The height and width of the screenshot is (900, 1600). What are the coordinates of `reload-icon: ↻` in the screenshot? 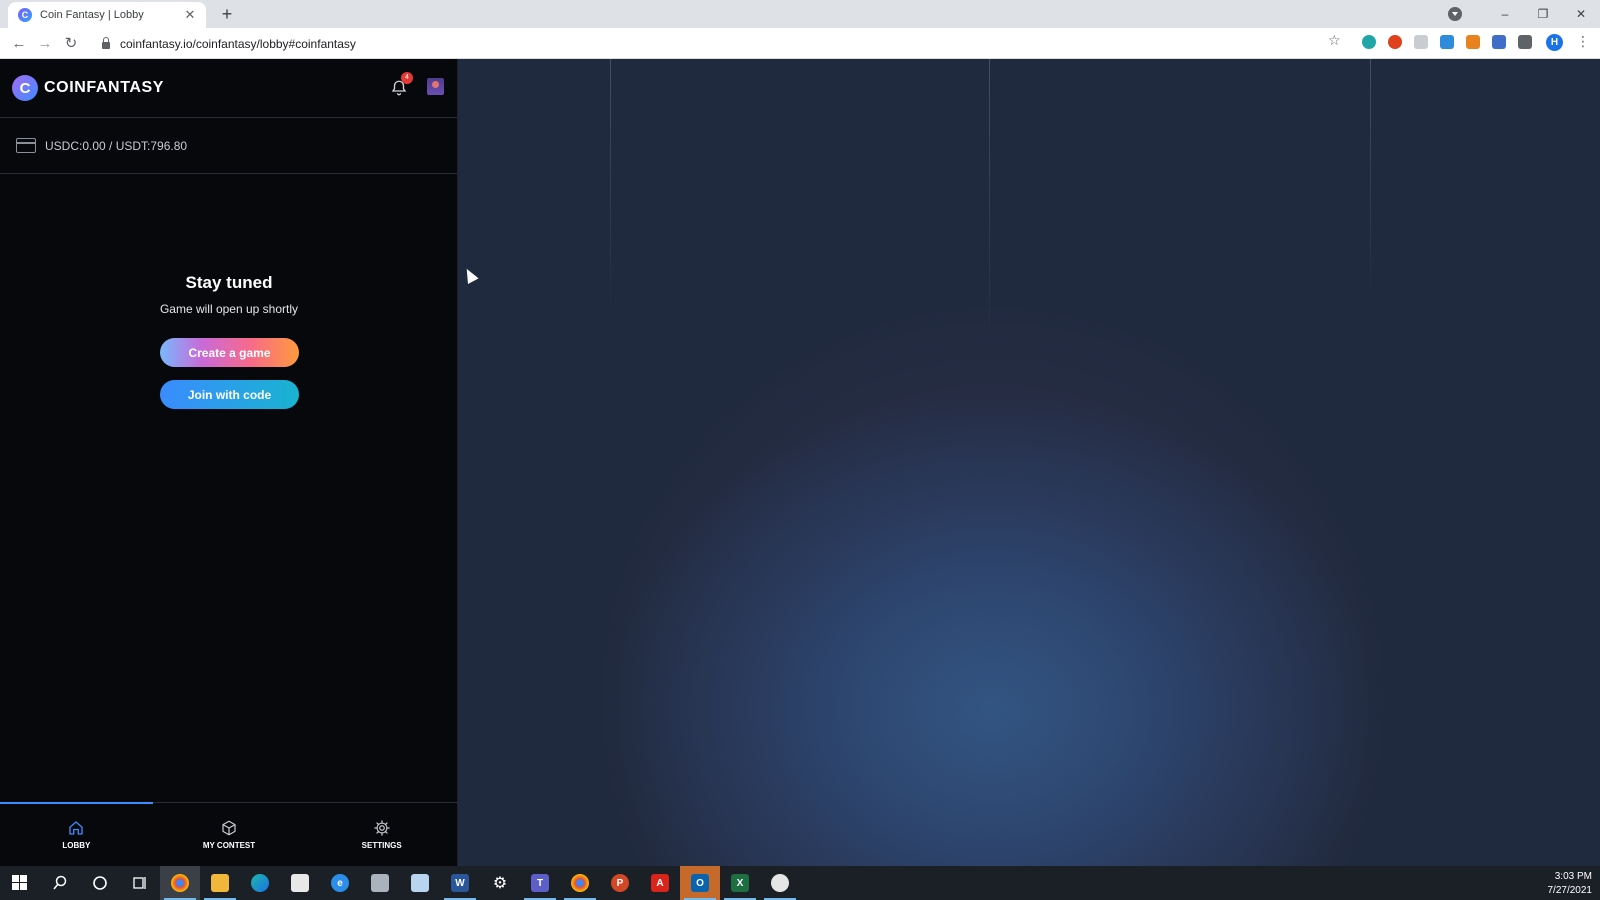 It's located at (71, 43).